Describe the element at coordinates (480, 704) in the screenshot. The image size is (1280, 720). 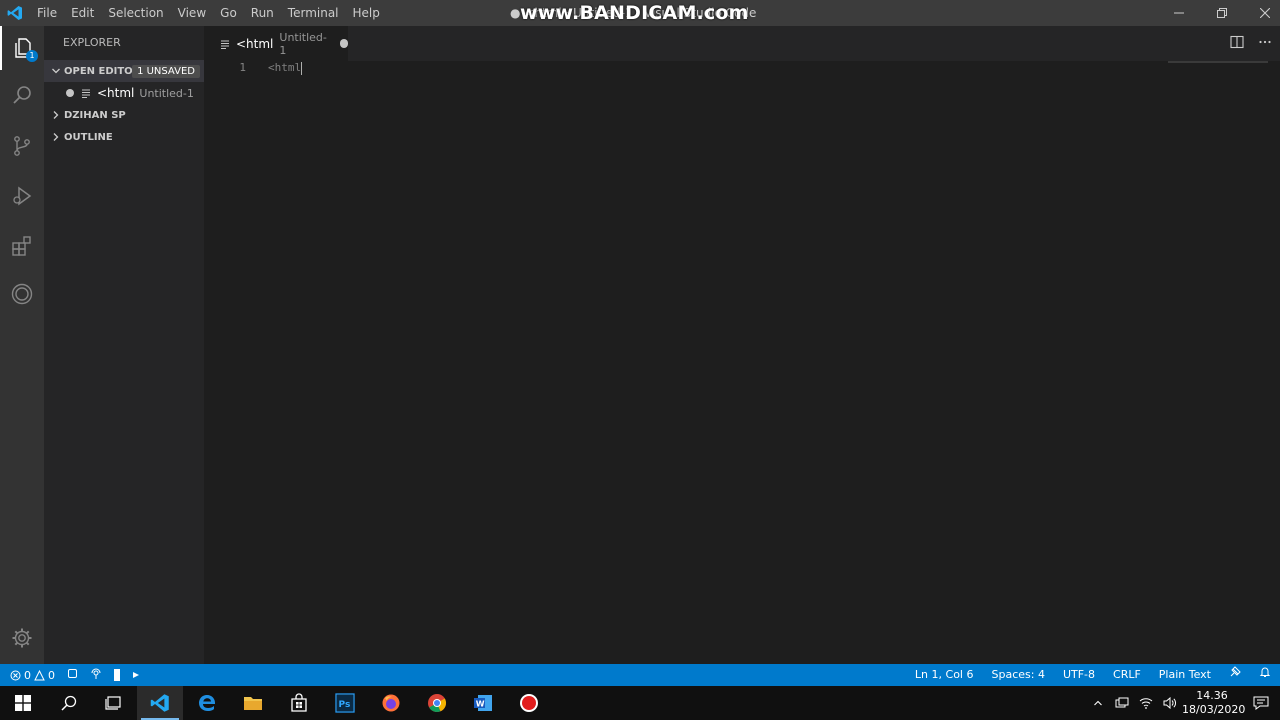
I see `svg-text: W` at that location.